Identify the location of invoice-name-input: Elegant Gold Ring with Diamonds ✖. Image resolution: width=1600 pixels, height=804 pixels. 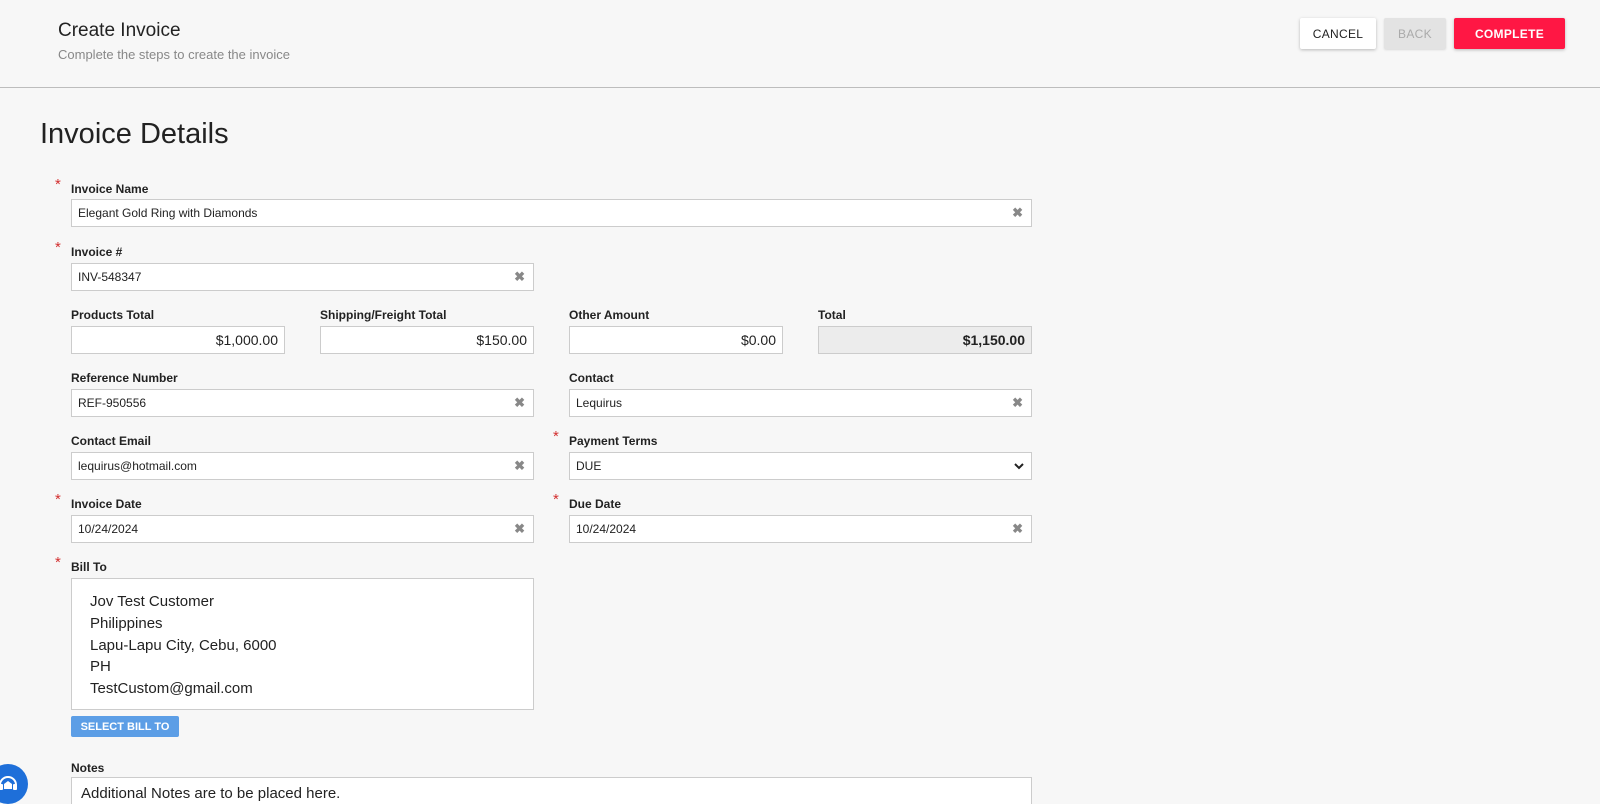
(551, 213).